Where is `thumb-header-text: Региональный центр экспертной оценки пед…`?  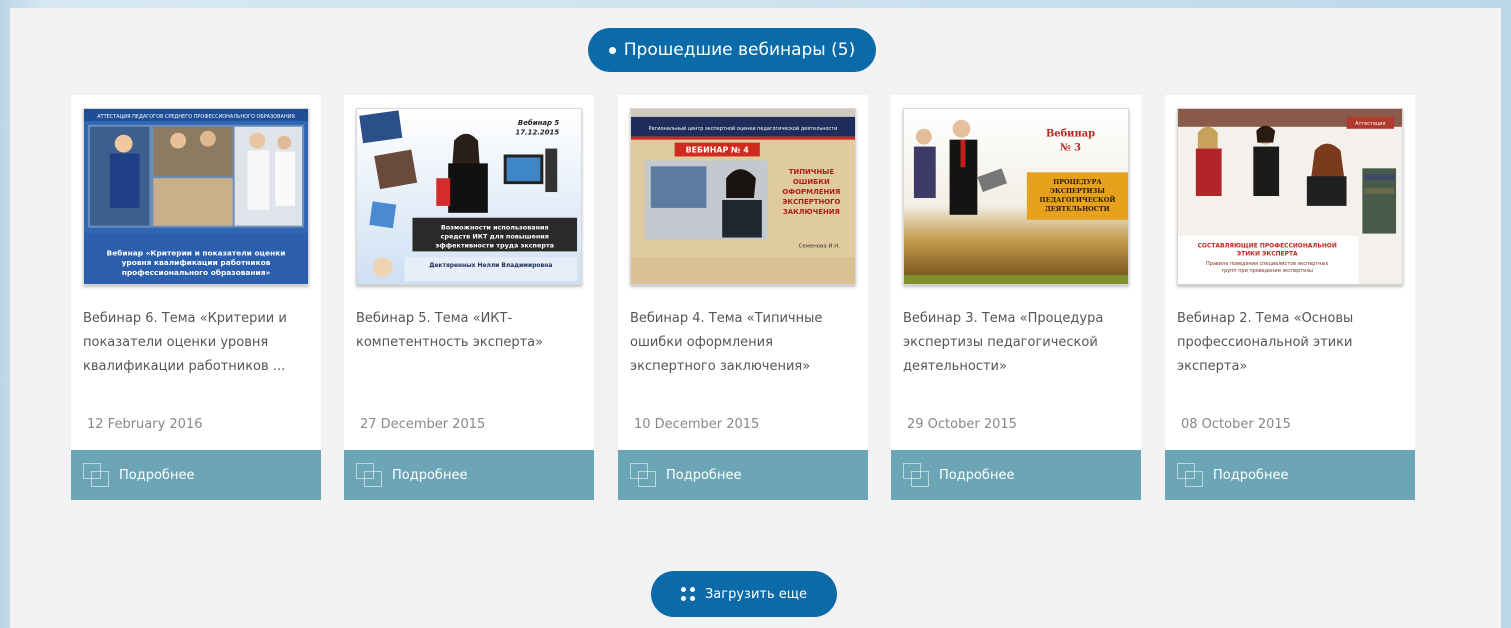
thumb-header-text: Региональный центр экспертной оценки пед… is located at coordinates (743, 128).